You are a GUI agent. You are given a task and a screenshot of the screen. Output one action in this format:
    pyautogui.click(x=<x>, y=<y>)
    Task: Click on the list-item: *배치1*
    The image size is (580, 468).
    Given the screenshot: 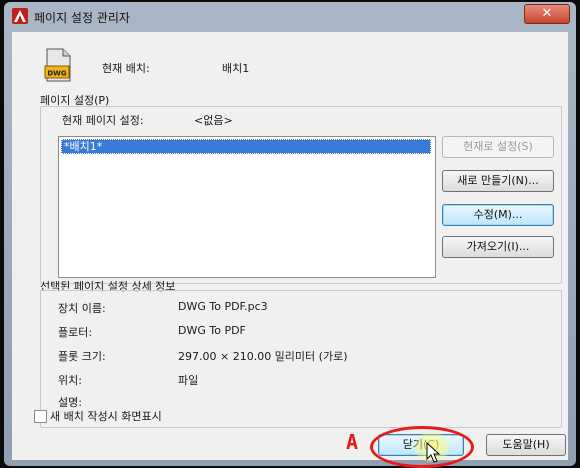 What is the action you would take?
    pyautogui.click(x=246, y=146)
    